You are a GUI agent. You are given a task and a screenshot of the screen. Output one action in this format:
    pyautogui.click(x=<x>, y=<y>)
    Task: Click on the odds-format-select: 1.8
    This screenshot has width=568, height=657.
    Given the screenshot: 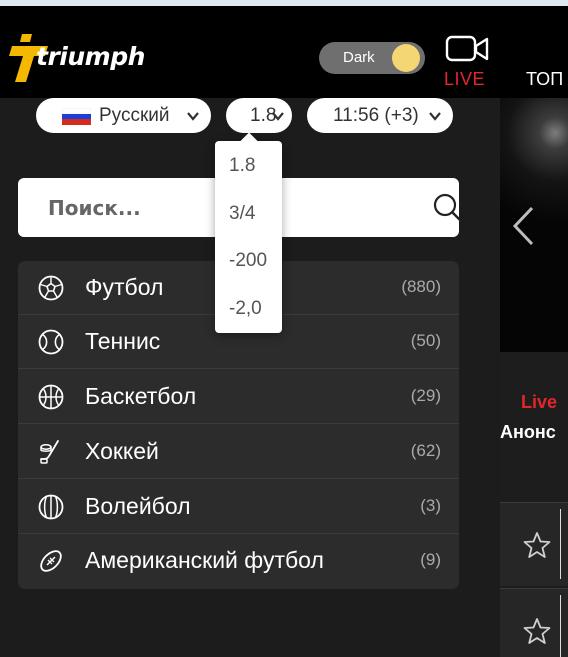 What is the action you would take?
    pyautogui.click(x=259, y=115)
    